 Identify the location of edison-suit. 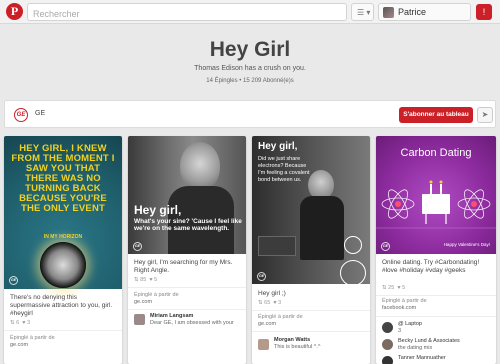
(322, 228).